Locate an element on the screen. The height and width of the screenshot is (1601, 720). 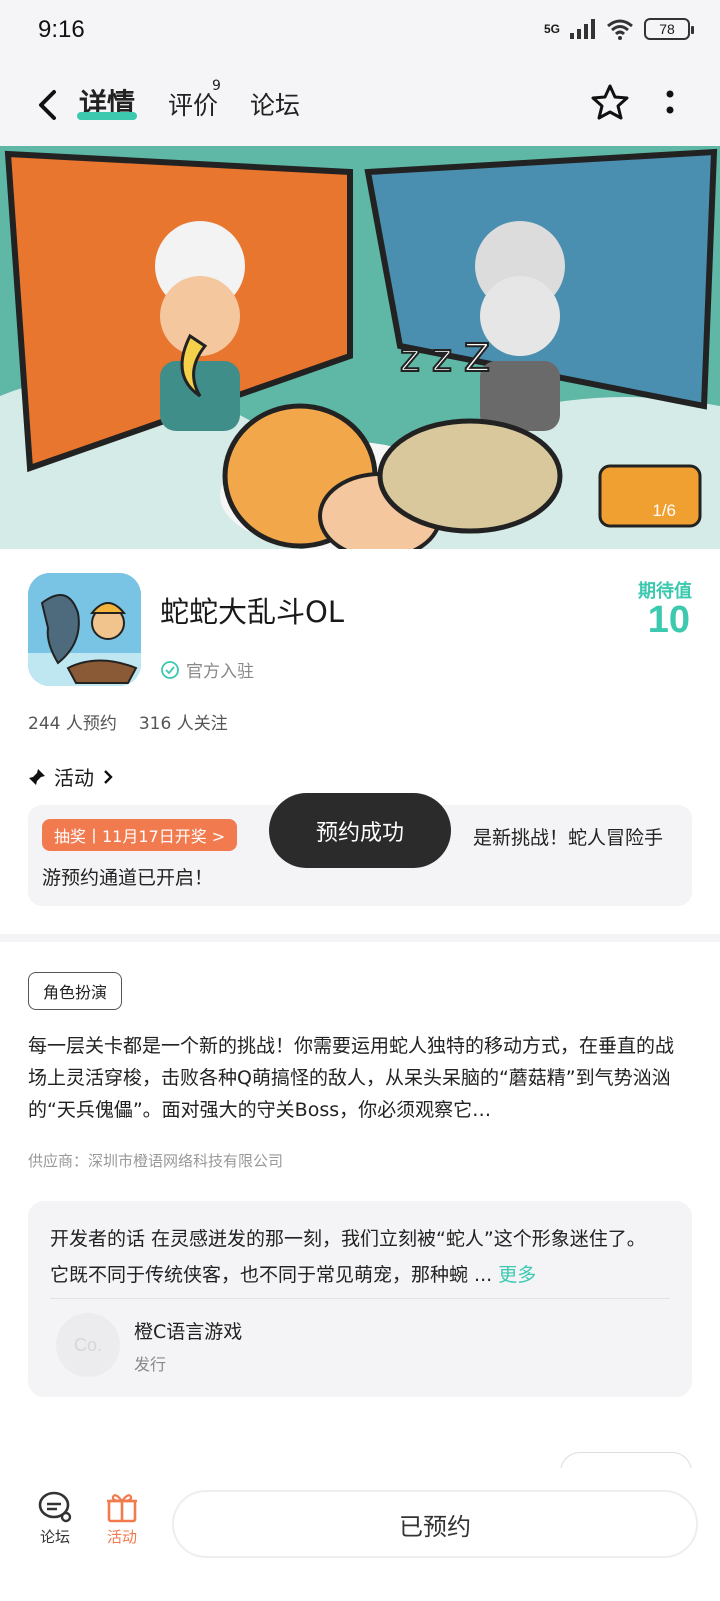
activity-label: 活动 is located at coordinates (121, 1537).